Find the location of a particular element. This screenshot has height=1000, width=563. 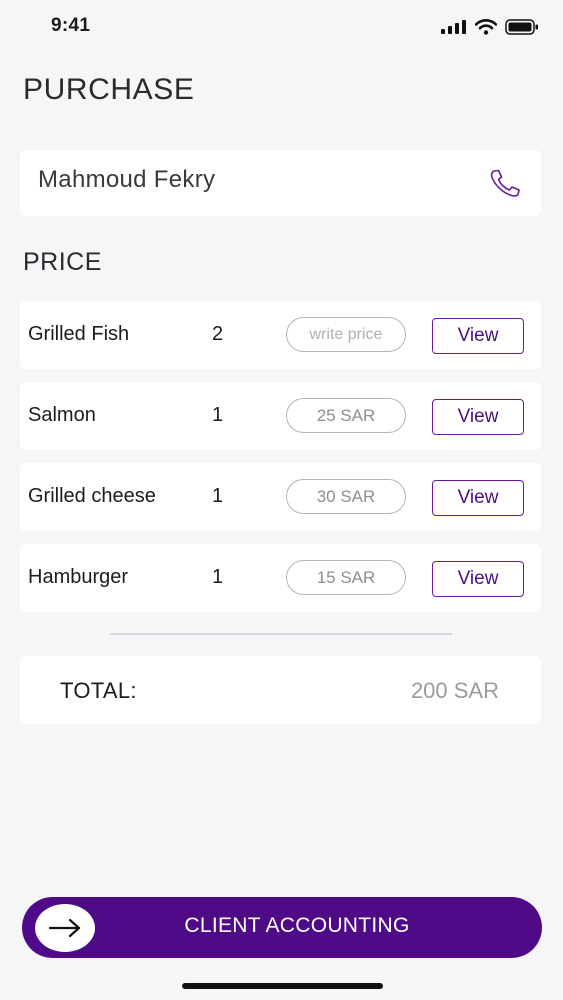

client-name: Mahmoud Fekry is located at coordinates (127, 179).